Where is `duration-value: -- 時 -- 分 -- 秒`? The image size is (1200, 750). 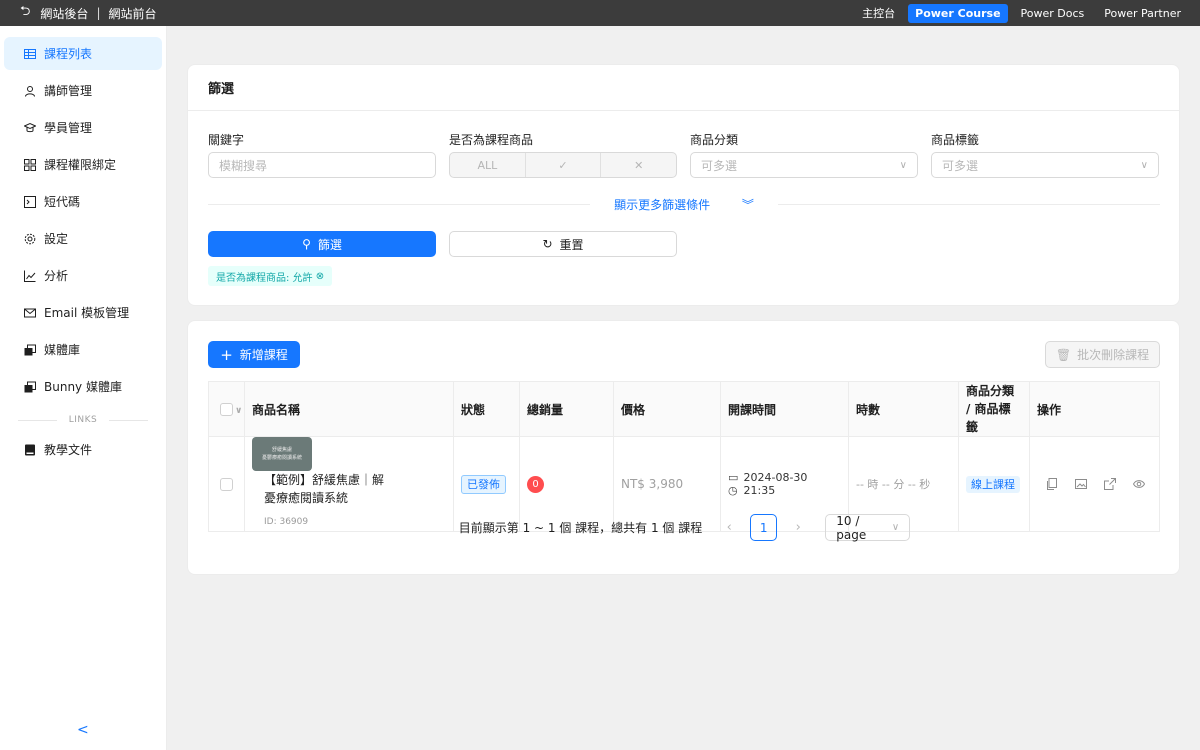 duration-value: -- 時 -- 分 -- 秒 is located at coordinates (893, 484).